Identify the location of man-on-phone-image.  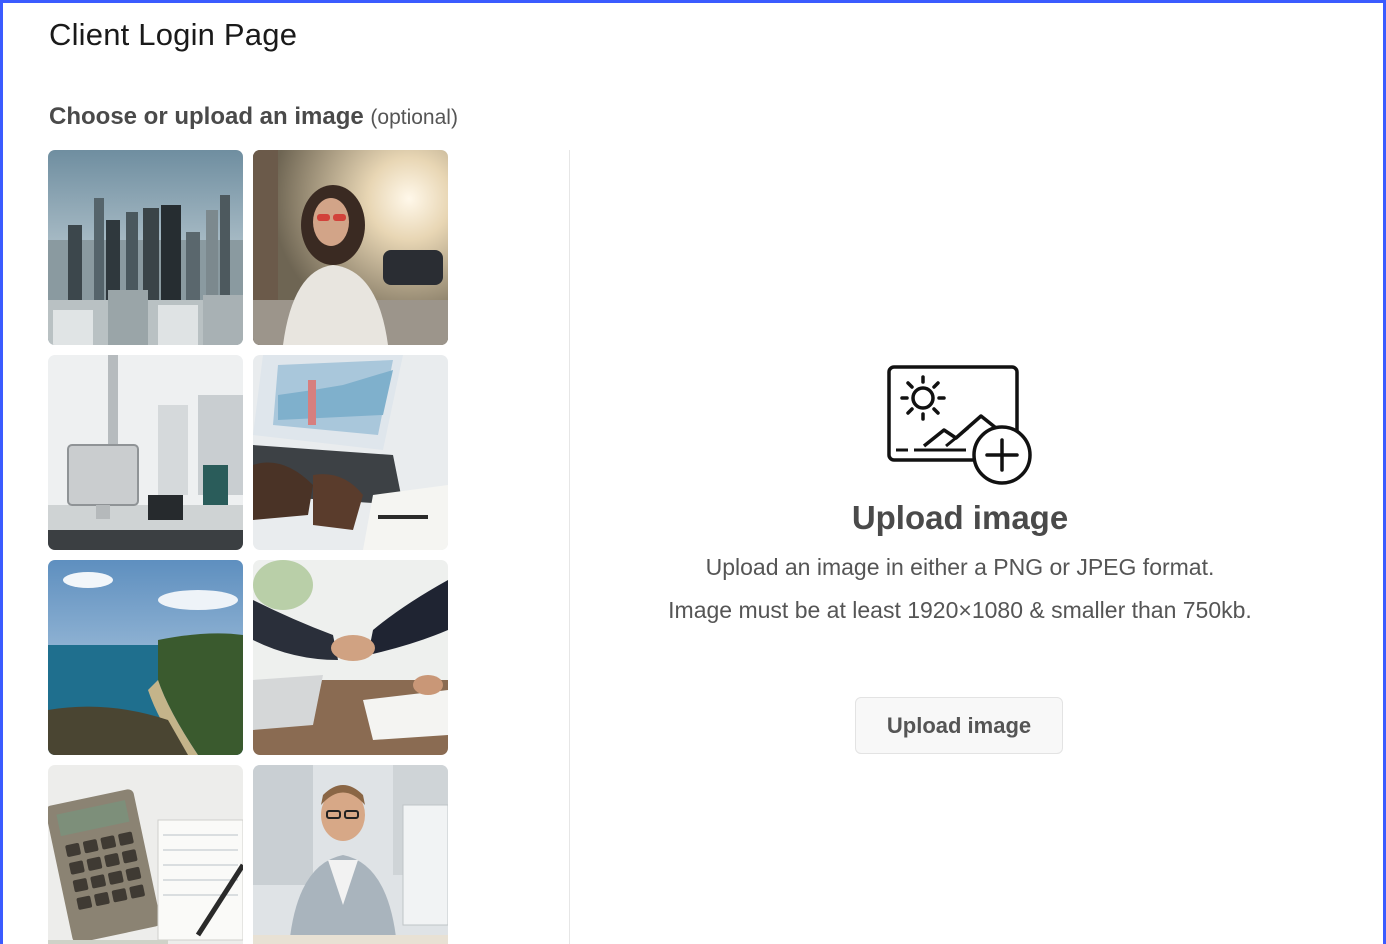
(350, 854).